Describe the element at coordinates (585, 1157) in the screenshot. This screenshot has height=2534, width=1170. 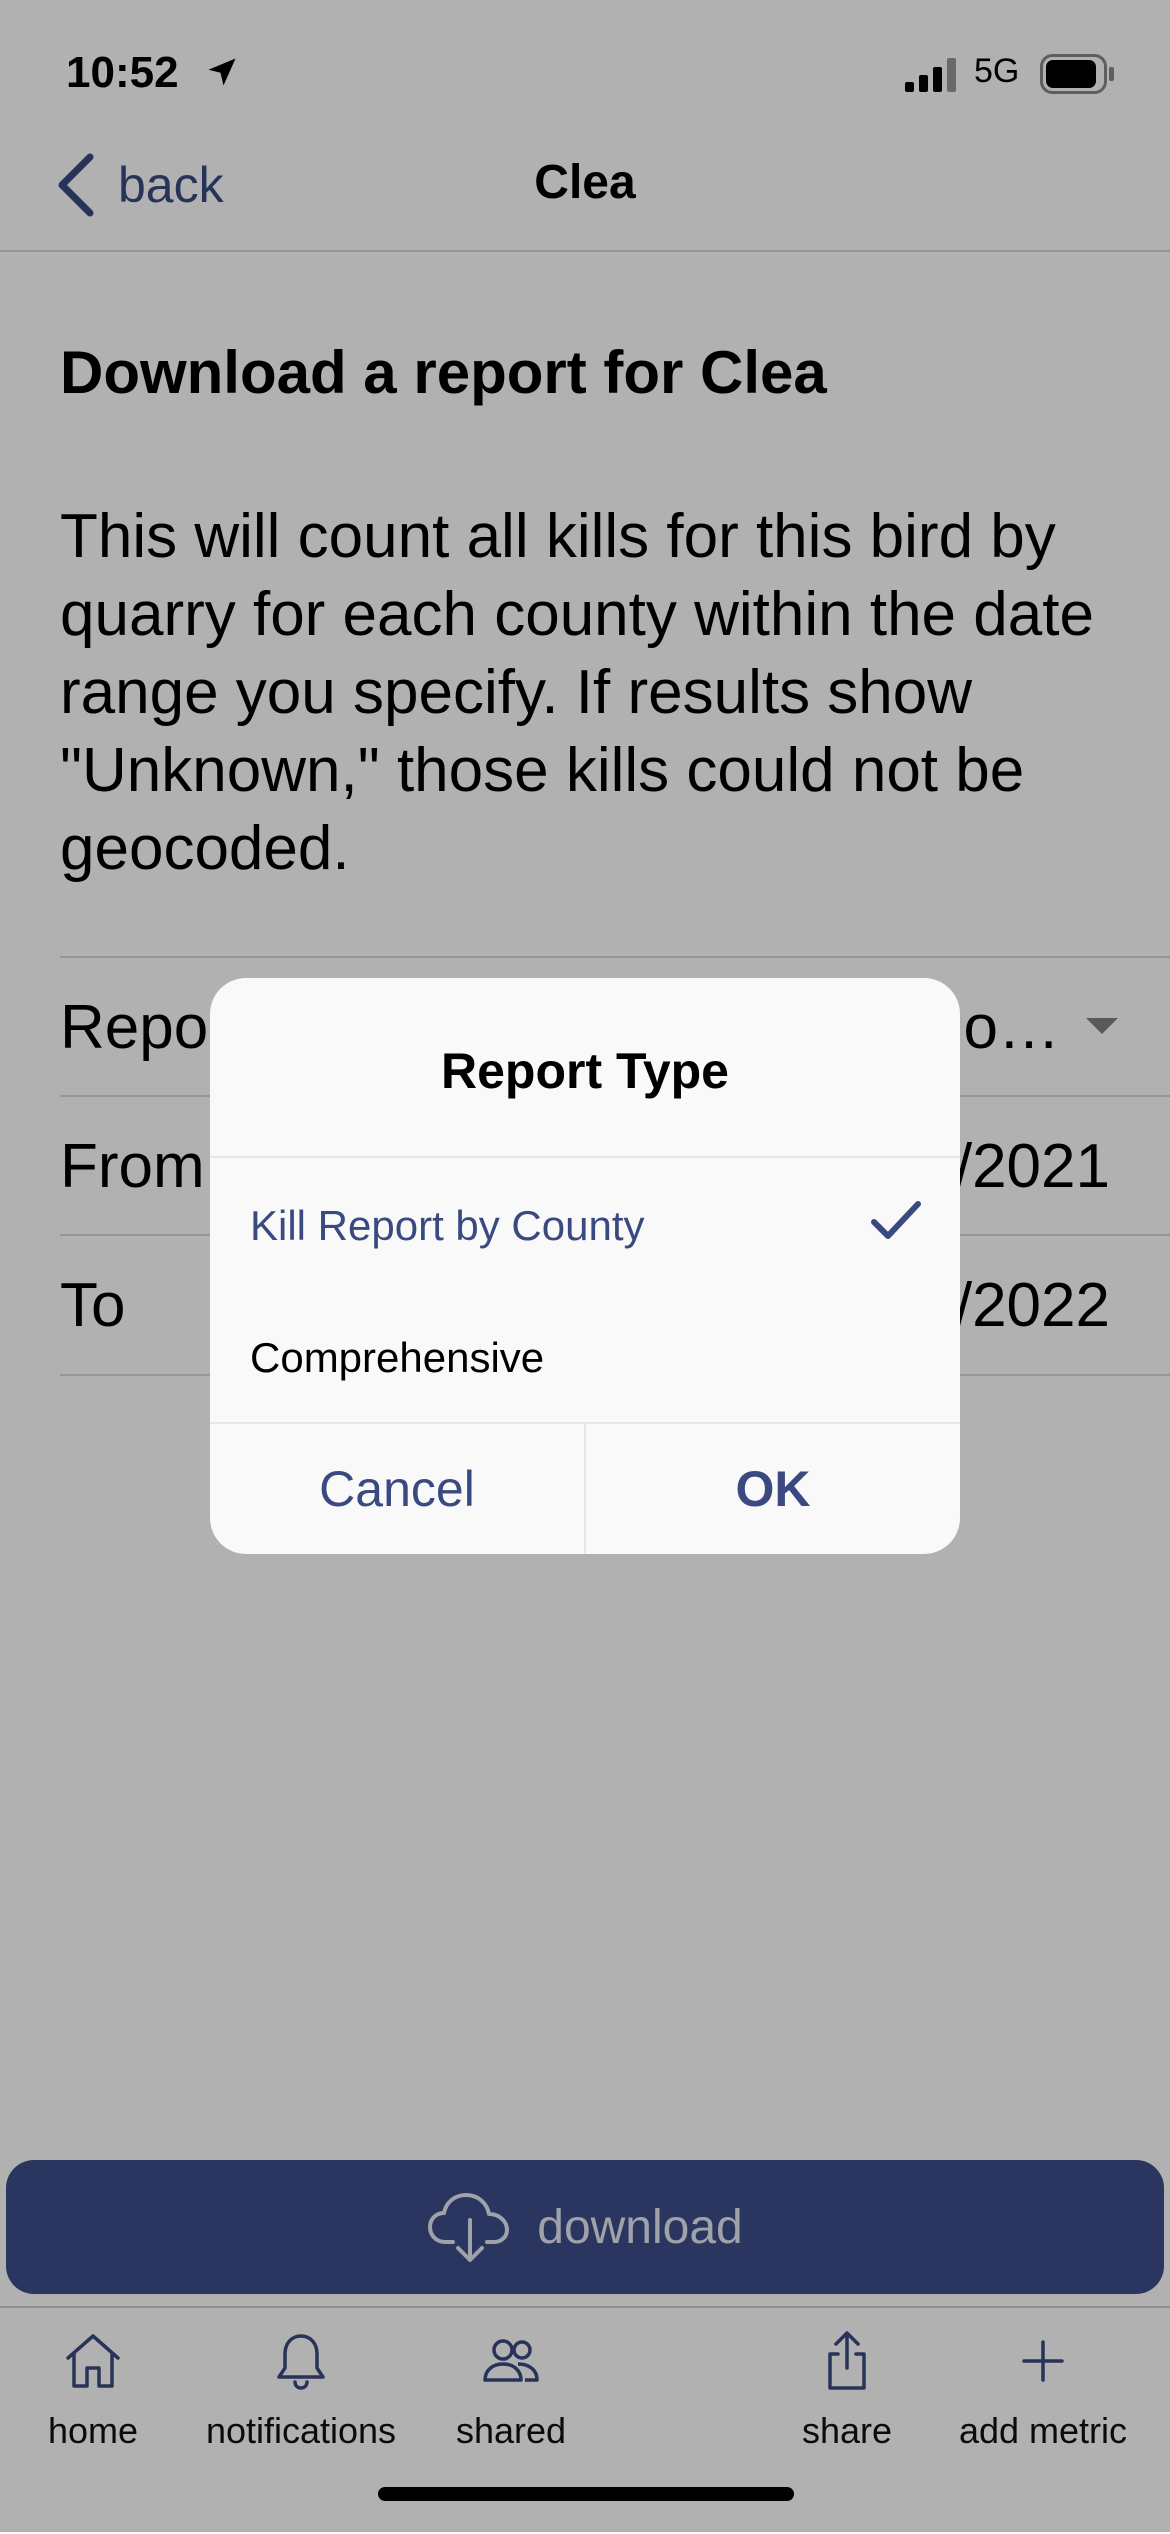
I see `dialog-divider` at that location.